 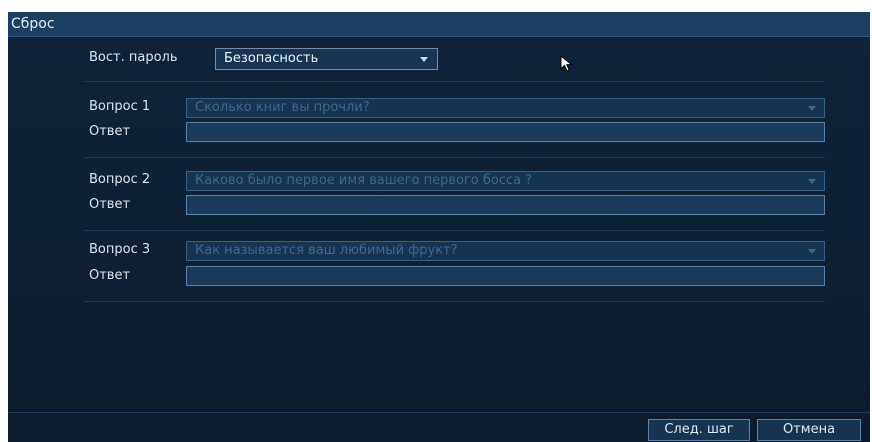 I want to click on question-1-value: Сколько книг вы прочли?, so click(x=282, y=107).